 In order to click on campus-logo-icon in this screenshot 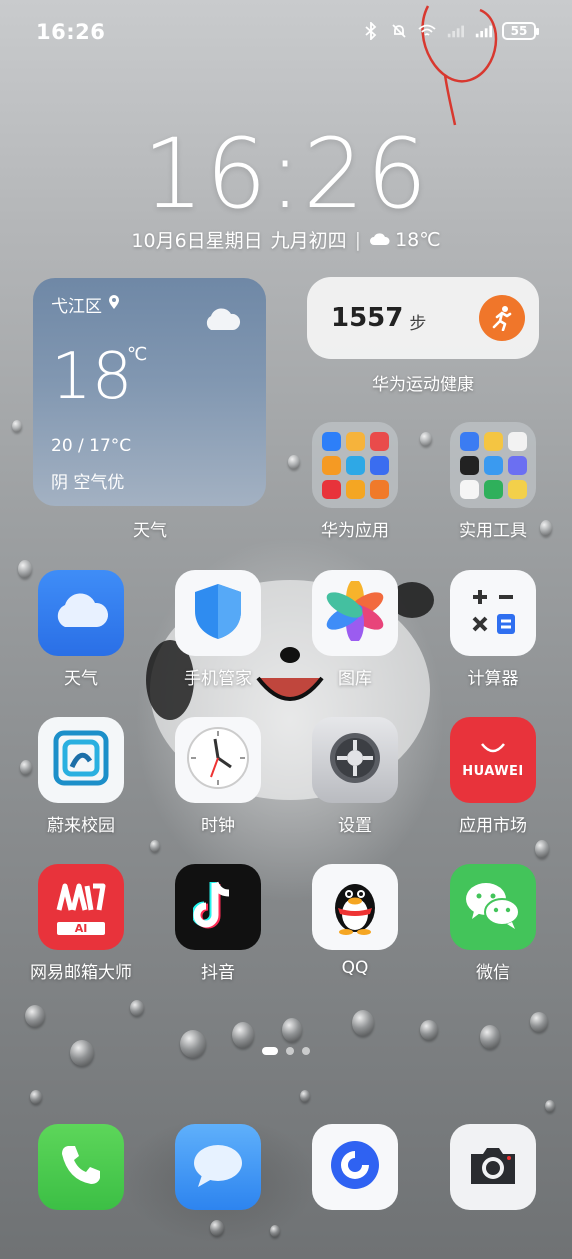, I will do `click(81, 760)`.